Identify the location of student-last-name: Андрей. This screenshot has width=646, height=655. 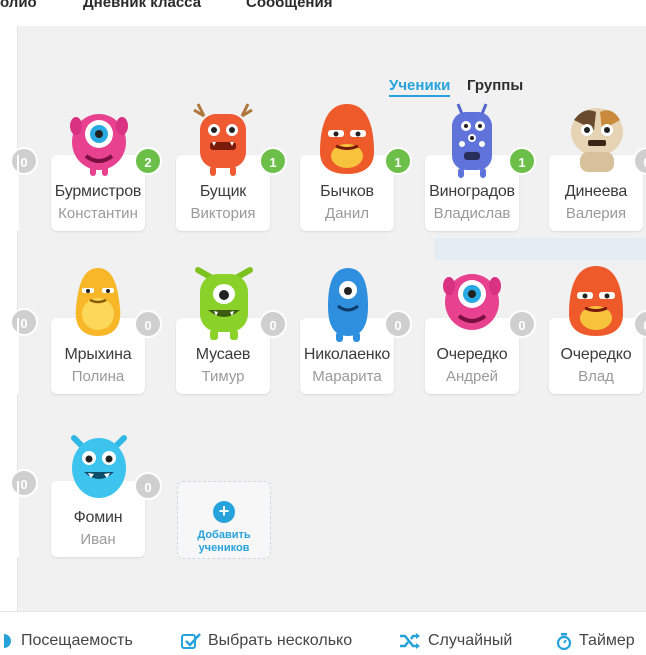
(472, 376).